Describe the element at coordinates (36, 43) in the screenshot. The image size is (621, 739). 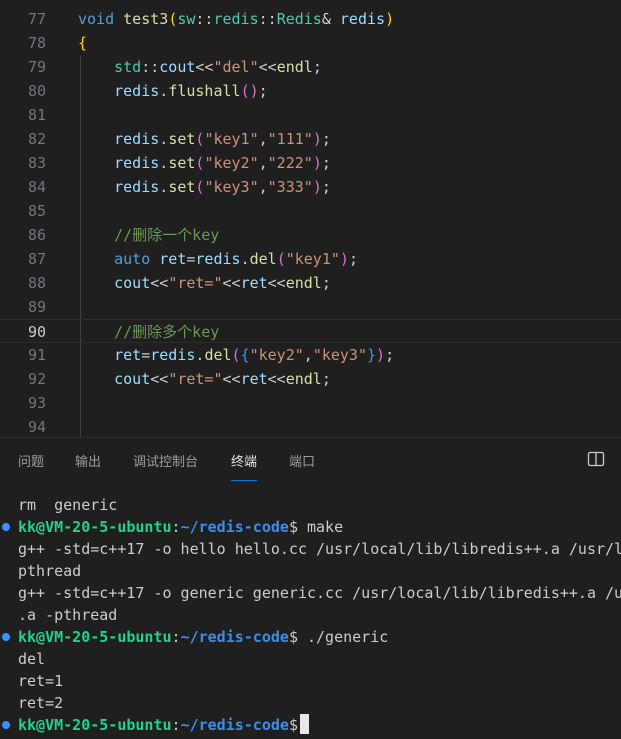
I see `line-number: 78` at that location.